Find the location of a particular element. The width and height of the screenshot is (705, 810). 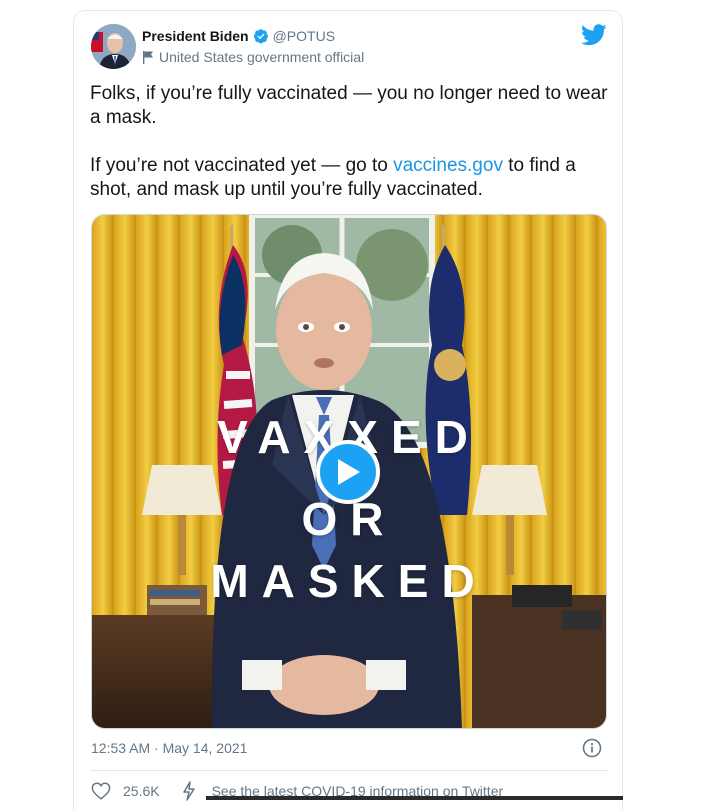

avatar is located at coordinates (113, 46).